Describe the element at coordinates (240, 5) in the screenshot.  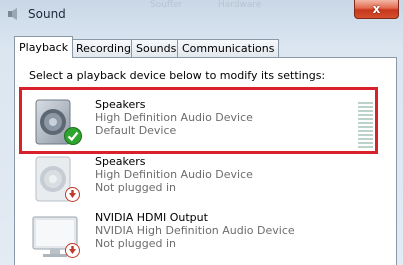
I see `background-fragment: Hardware` at that location.